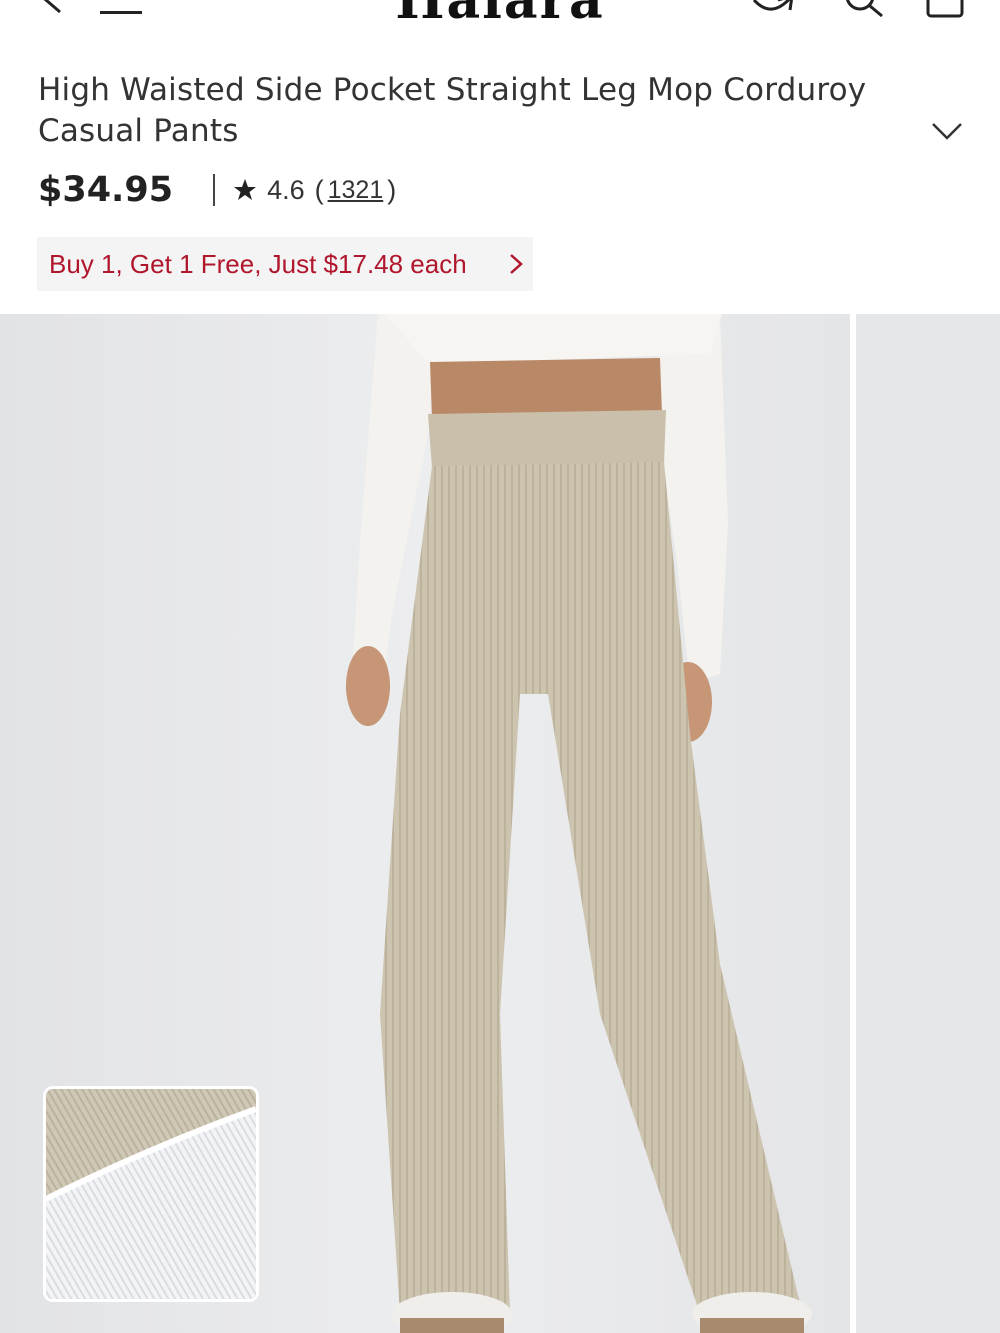  What do you see at coordinates (258, 263) in the screenshot?
I see `promo-text: Buy 1, Get 1 Free, Just $17.48 each` at bounding box center [258, 263].